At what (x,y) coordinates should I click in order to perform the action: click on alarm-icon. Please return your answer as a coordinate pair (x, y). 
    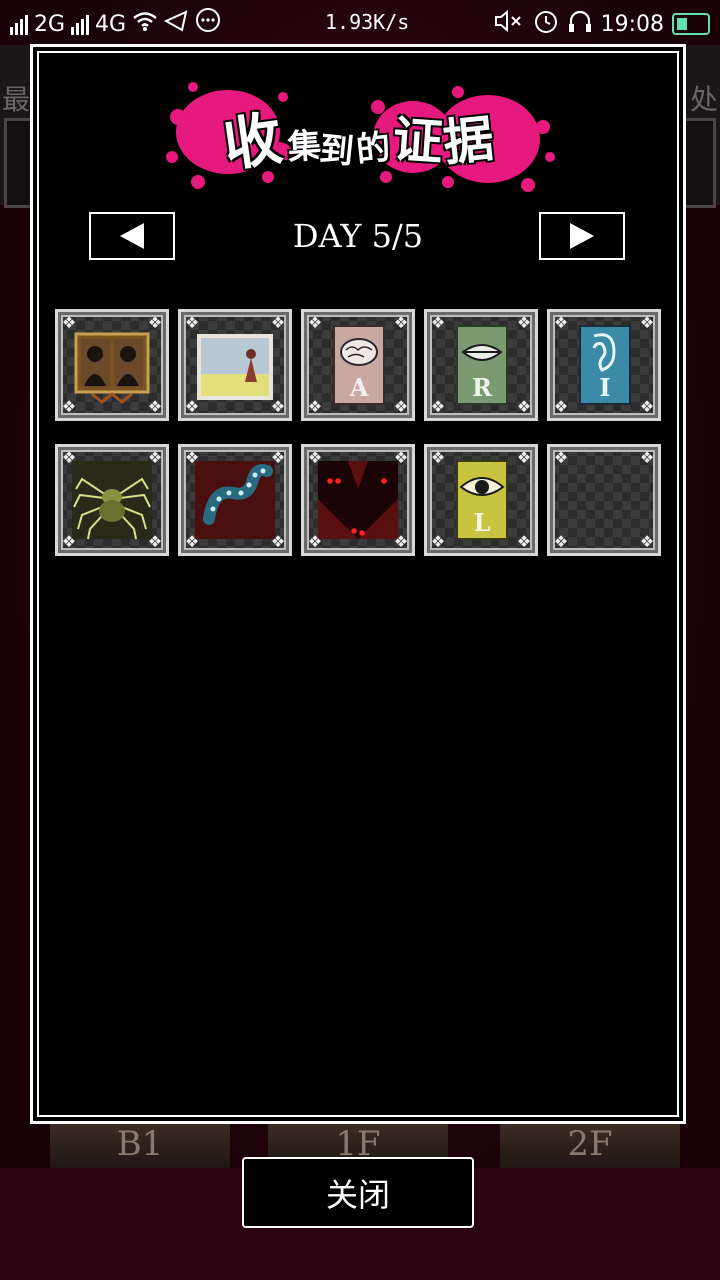
    Looking at the image, I should click on (546, 24).